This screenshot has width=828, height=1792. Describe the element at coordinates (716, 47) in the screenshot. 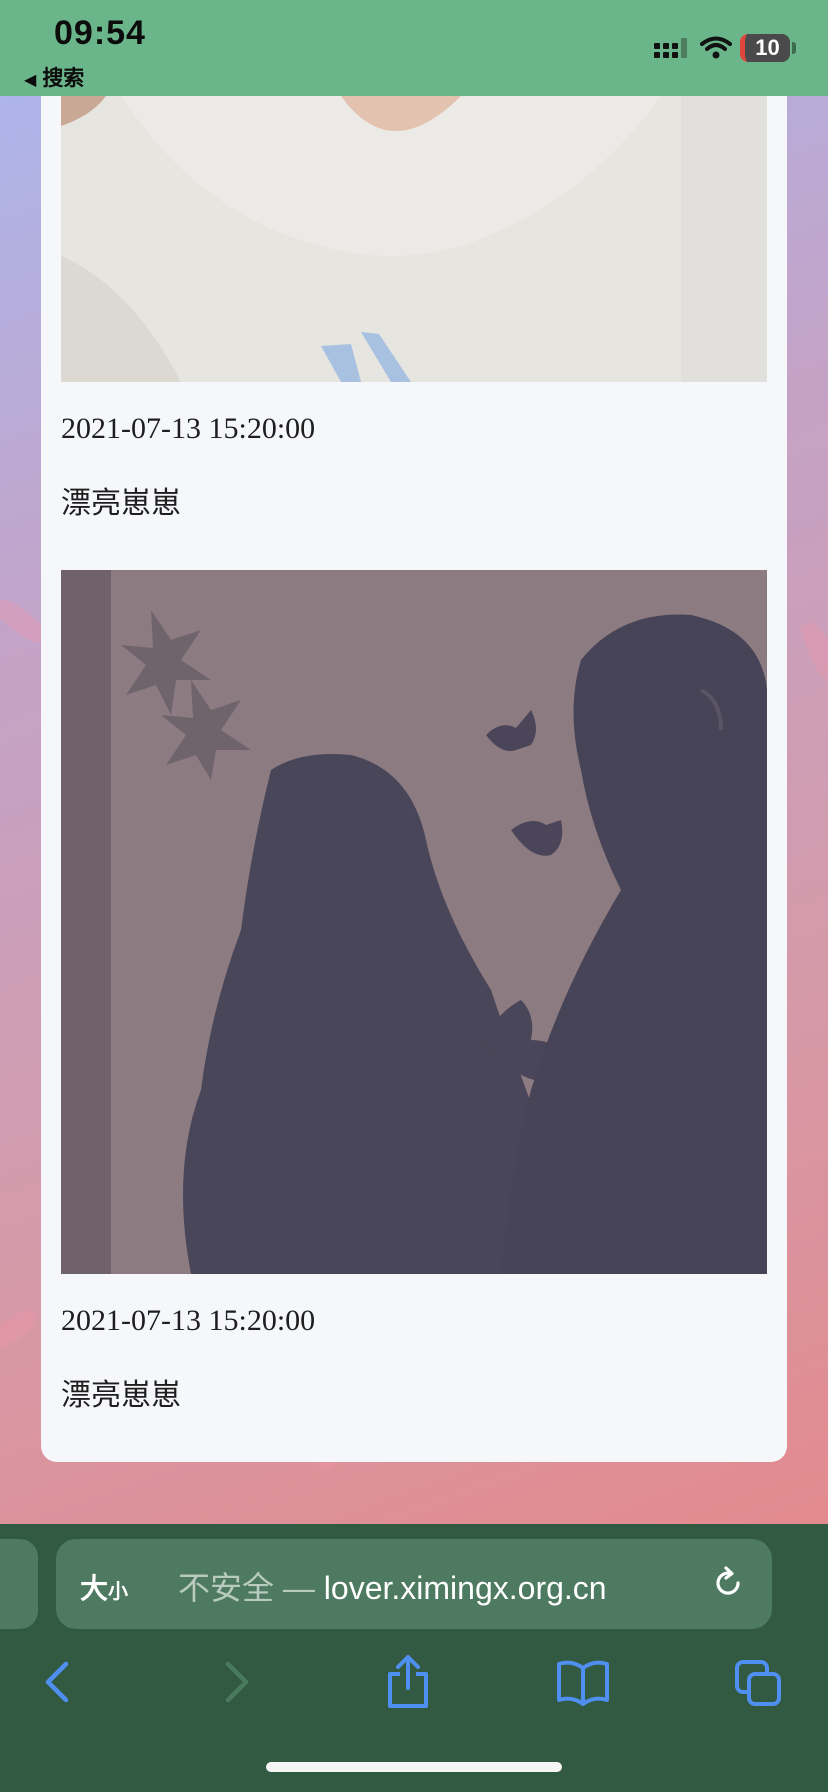

I see `wifi-icon` at that location.